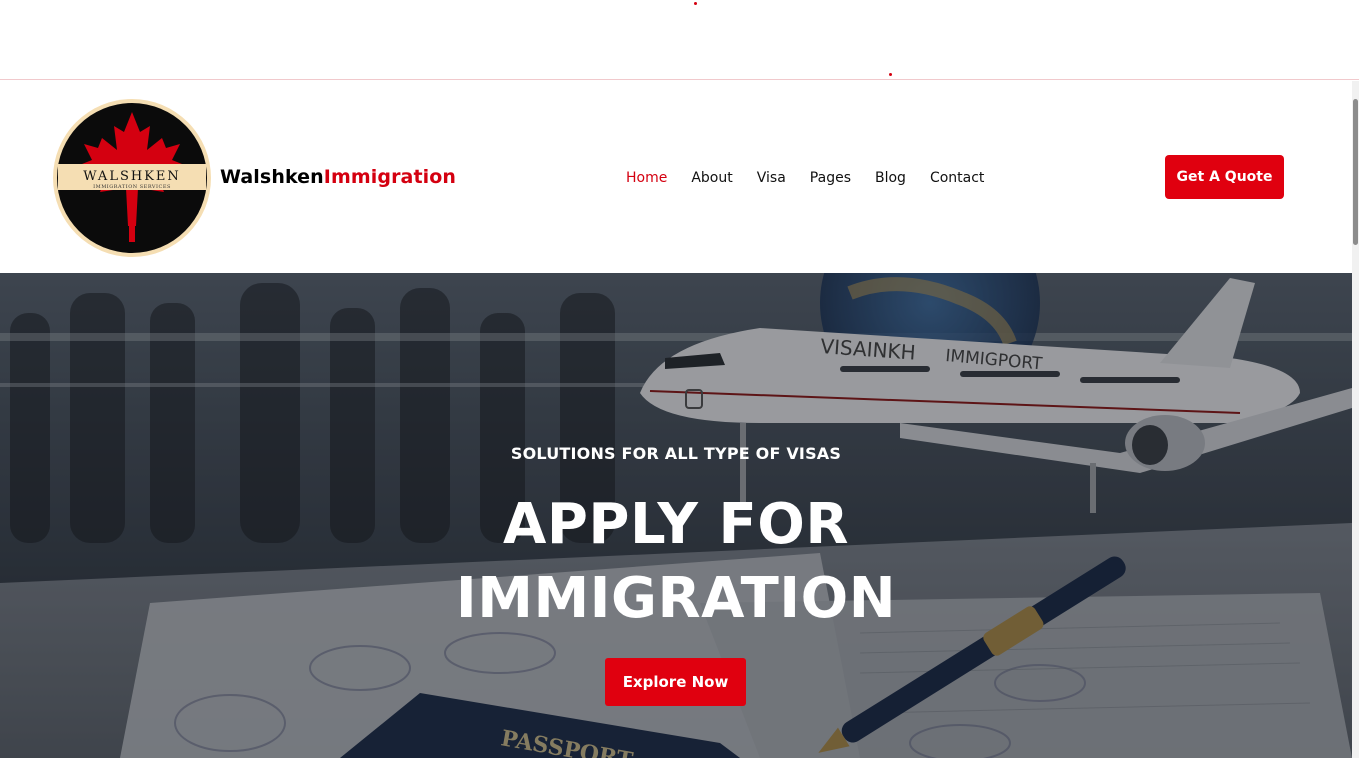 Image resolution: width=1359 pixels, height=758 pixels. I want to click on brand-name-part2: Immigration, so click(390, 177).